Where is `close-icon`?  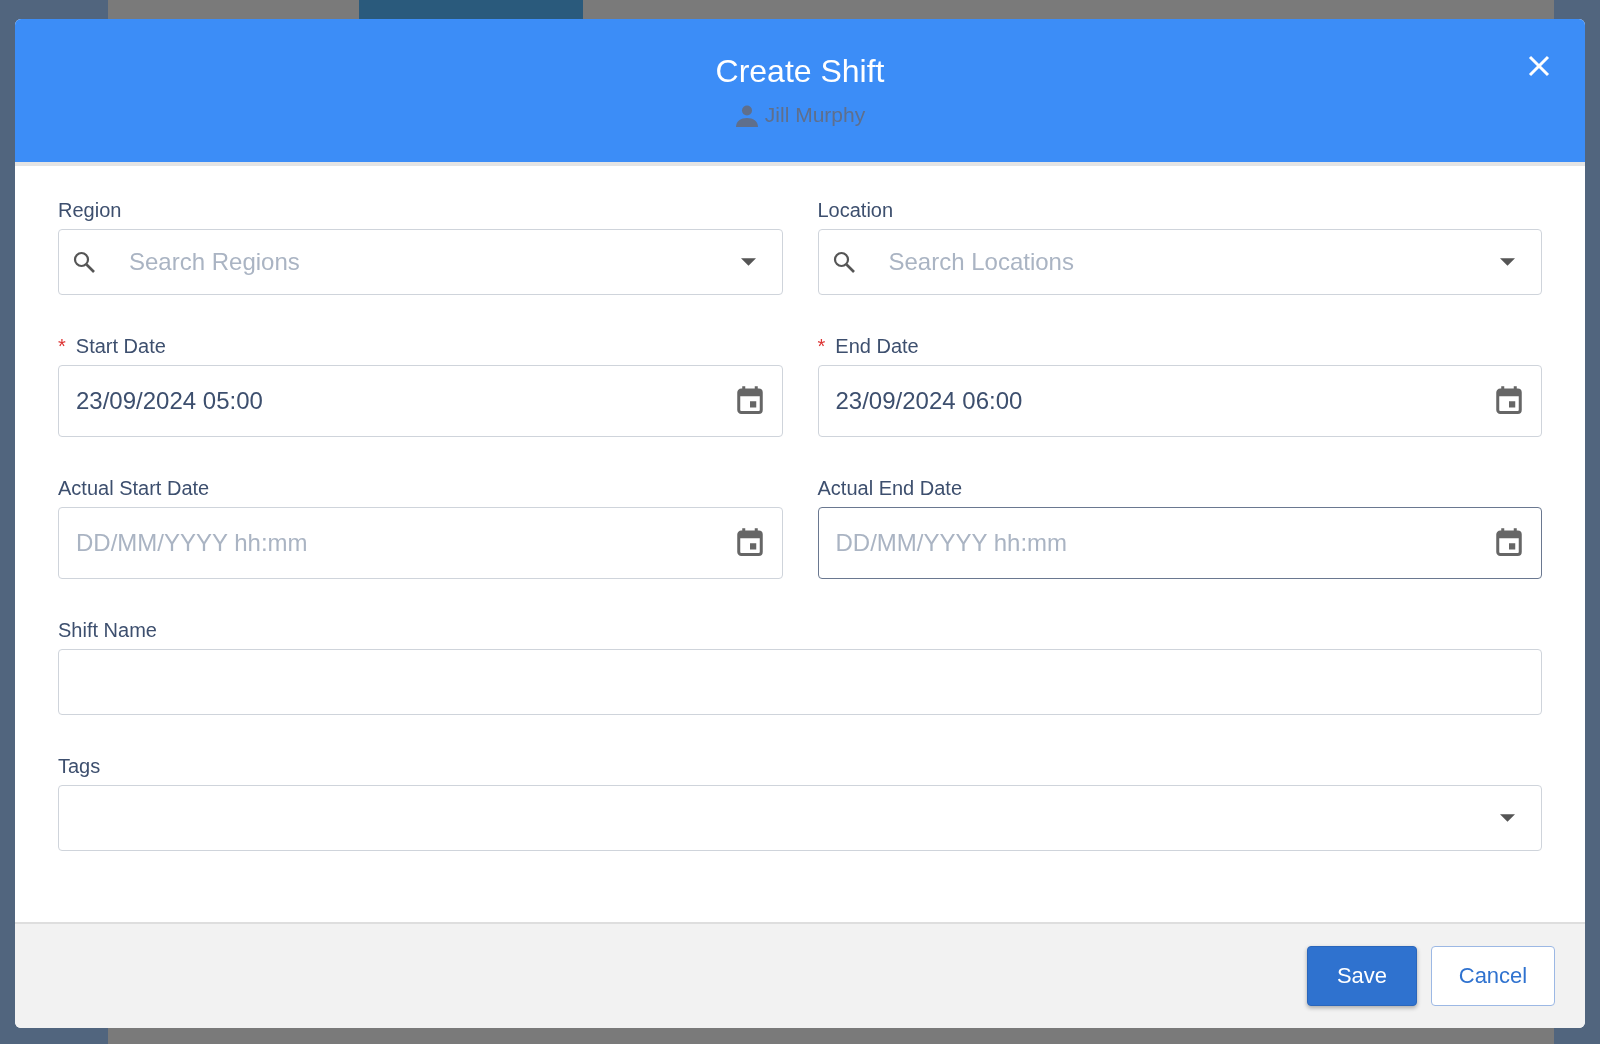
close-icon is located at coordinates (1539, 66).